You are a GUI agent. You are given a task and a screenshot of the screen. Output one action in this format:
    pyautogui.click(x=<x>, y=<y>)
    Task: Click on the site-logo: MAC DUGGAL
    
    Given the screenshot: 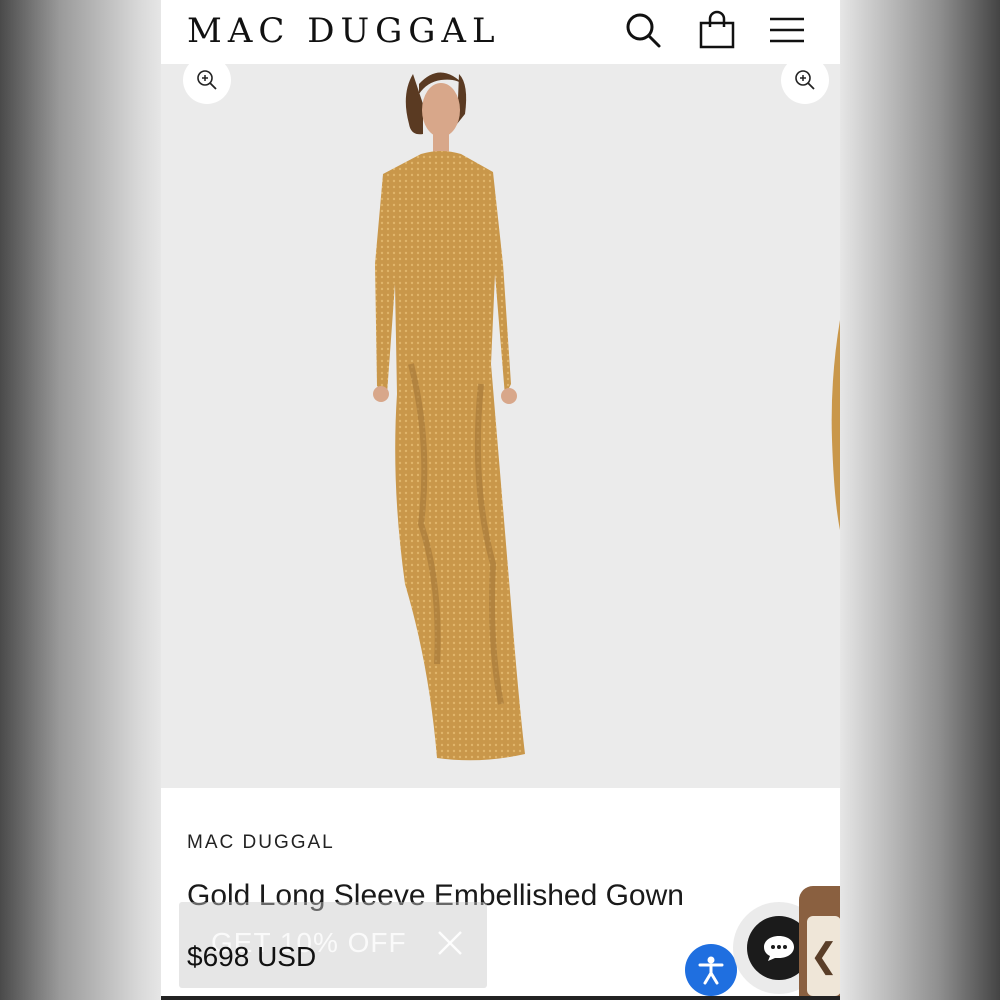 What is the action you would take?
    pyautogui.click(x=344, y=31)
    